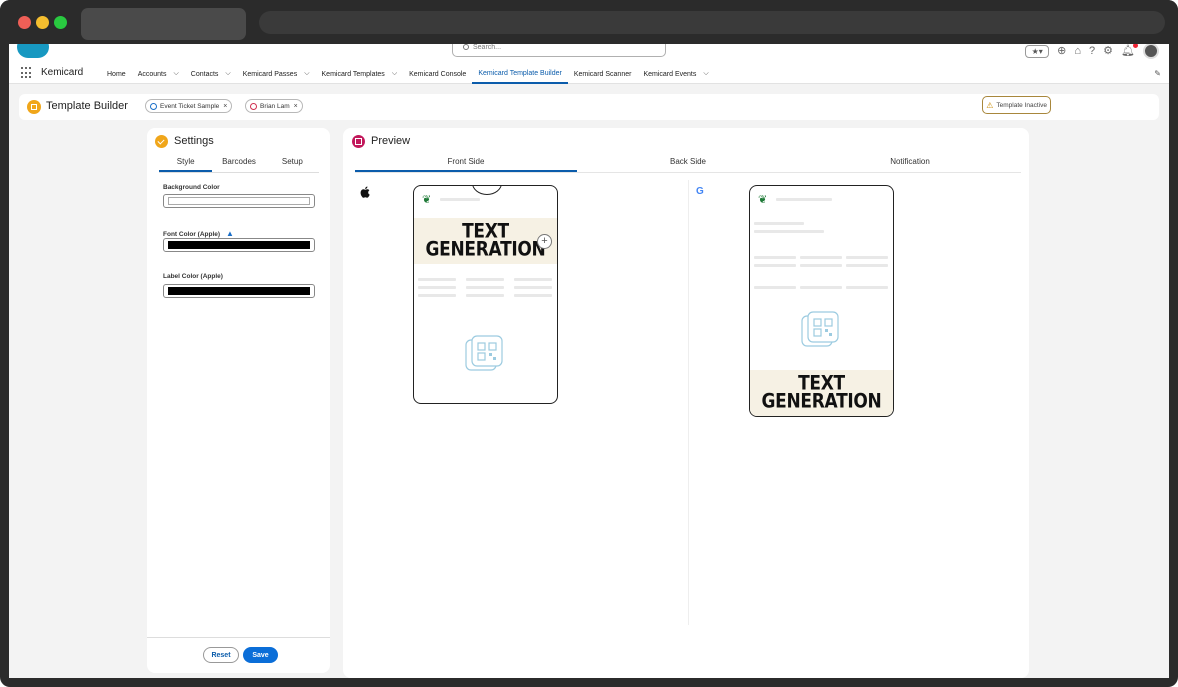 The image size is (1178, 687). I want to click on avatar, so click(1151, 51).